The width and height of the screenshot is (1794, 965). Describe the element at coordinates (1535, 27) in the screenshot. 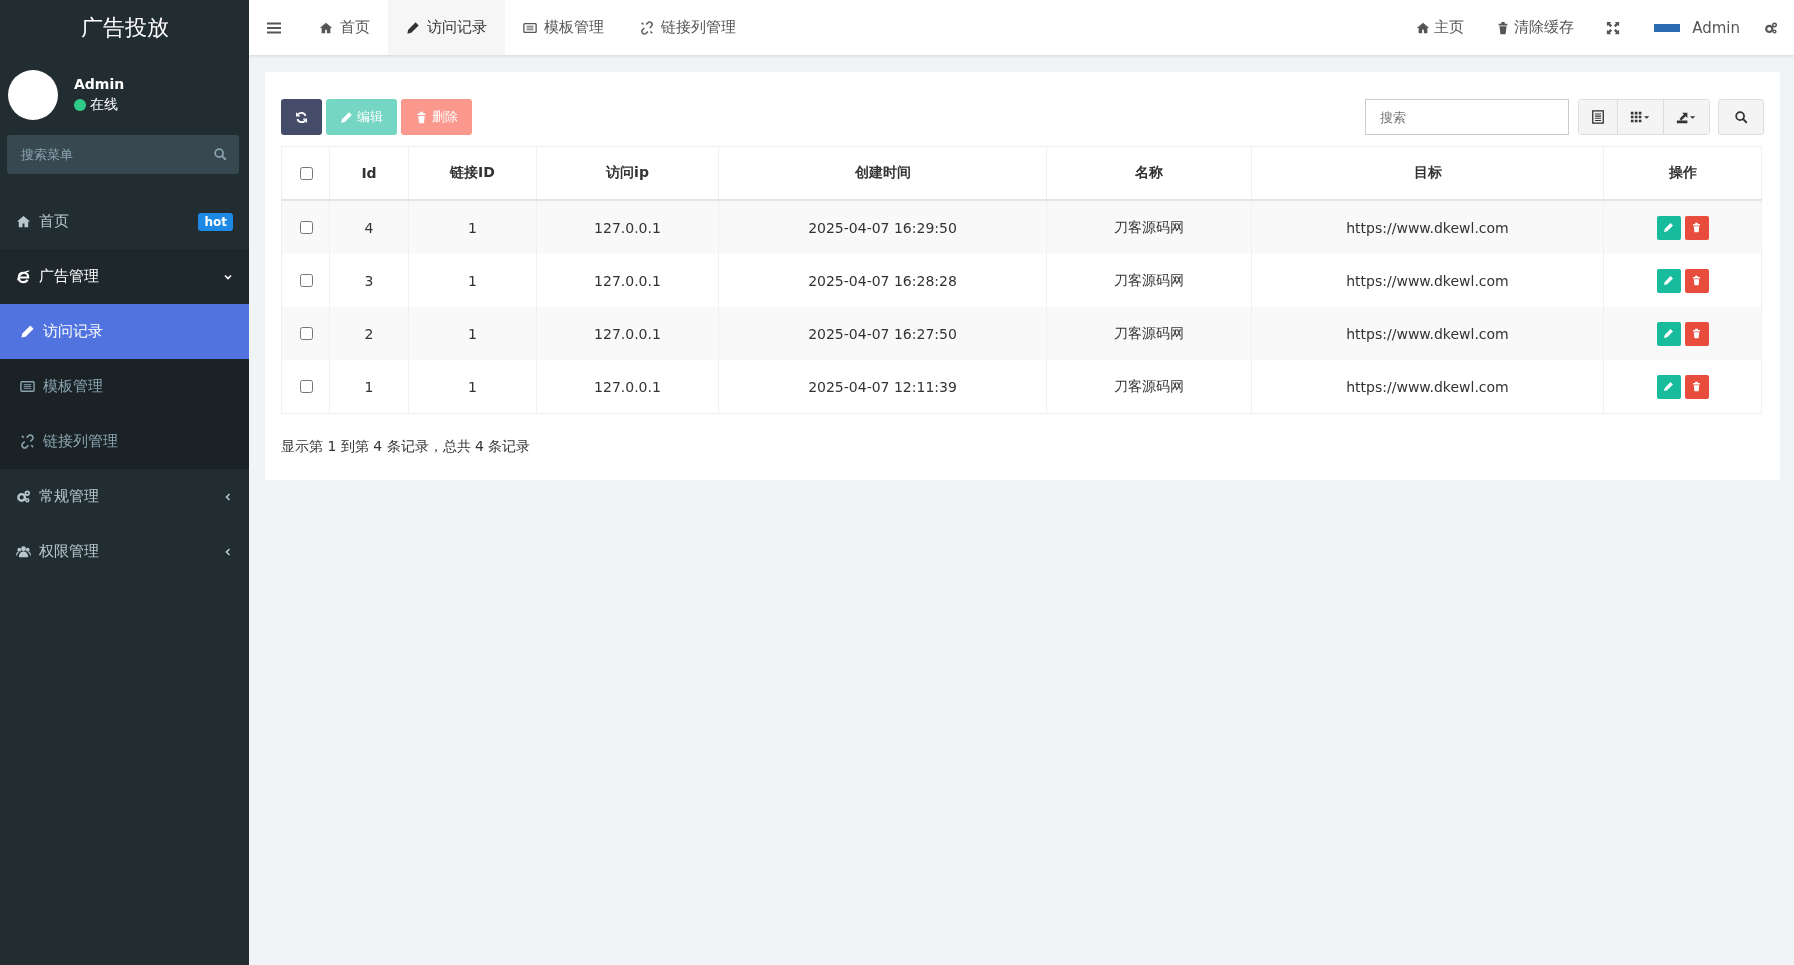

I see `nav-link: 清除缓存` at that location.